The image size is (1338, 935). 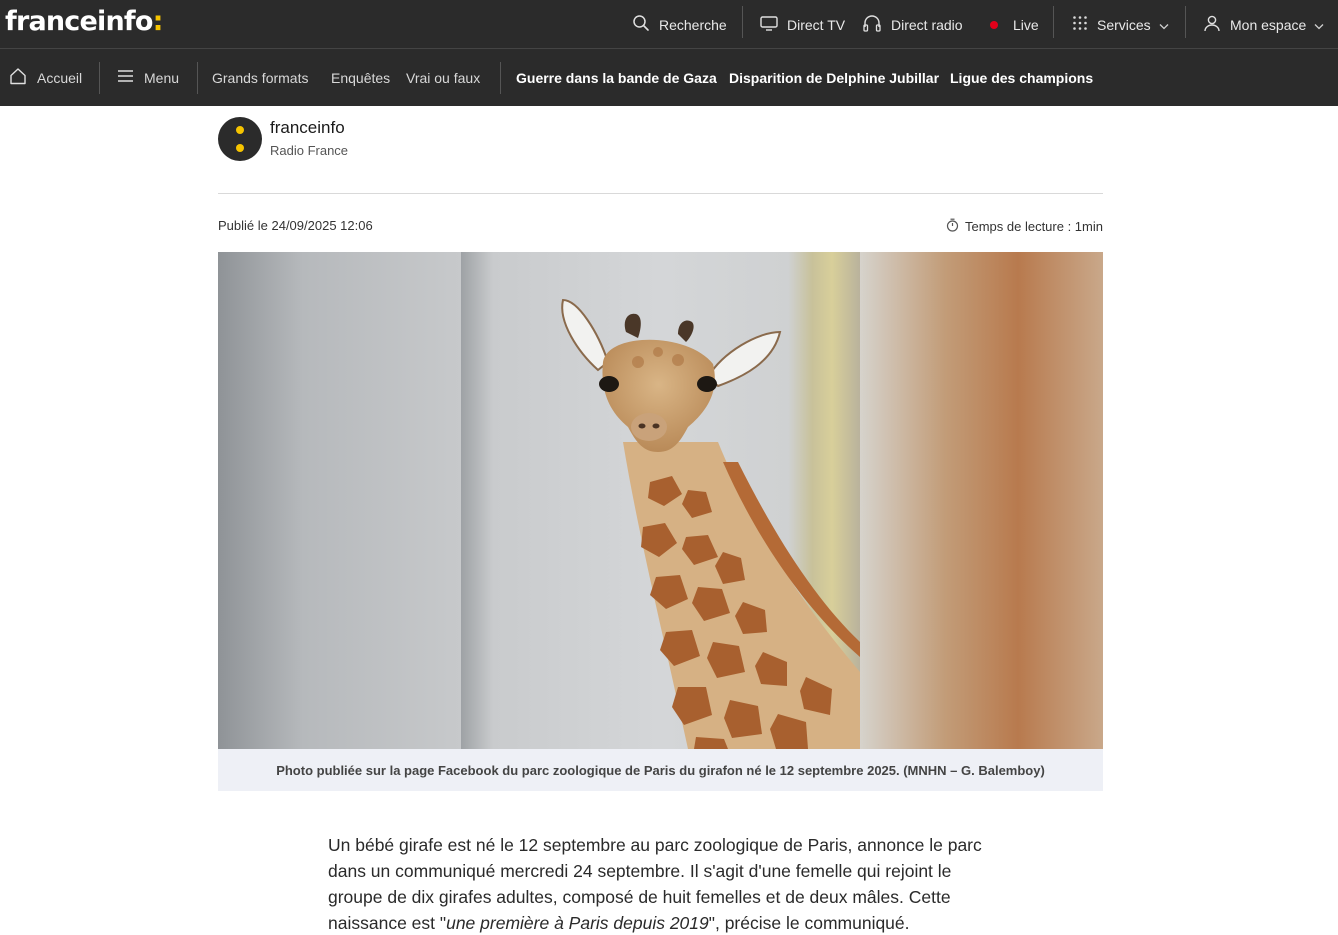 I want to click on paragraph-text-end: ", précise le communiqué., so click(x=809, y=923).